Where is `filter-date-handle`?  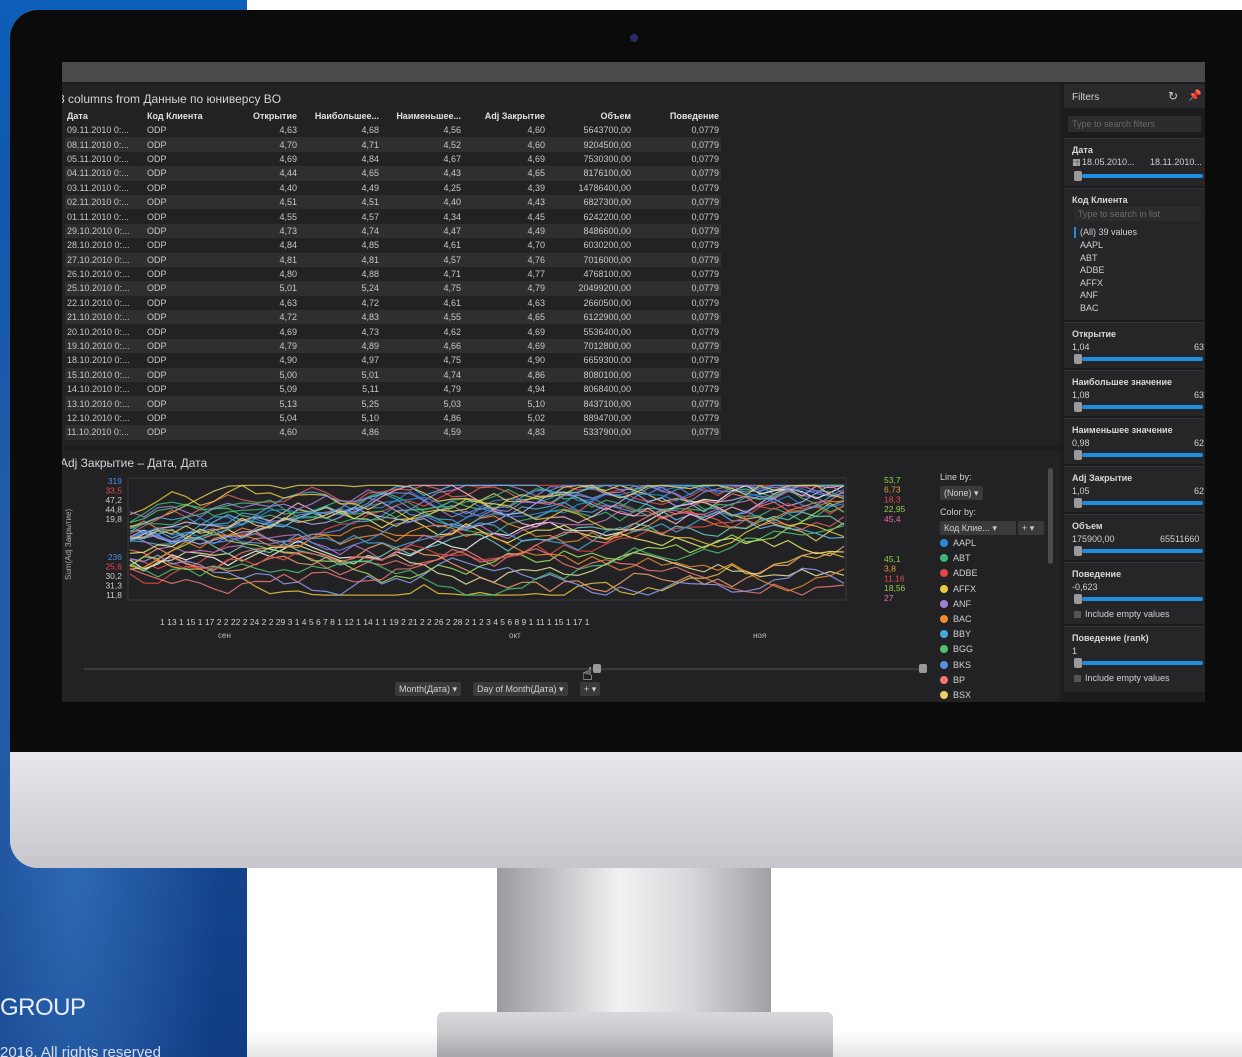
filter-date-handle is located at coordinates (1078, 176).